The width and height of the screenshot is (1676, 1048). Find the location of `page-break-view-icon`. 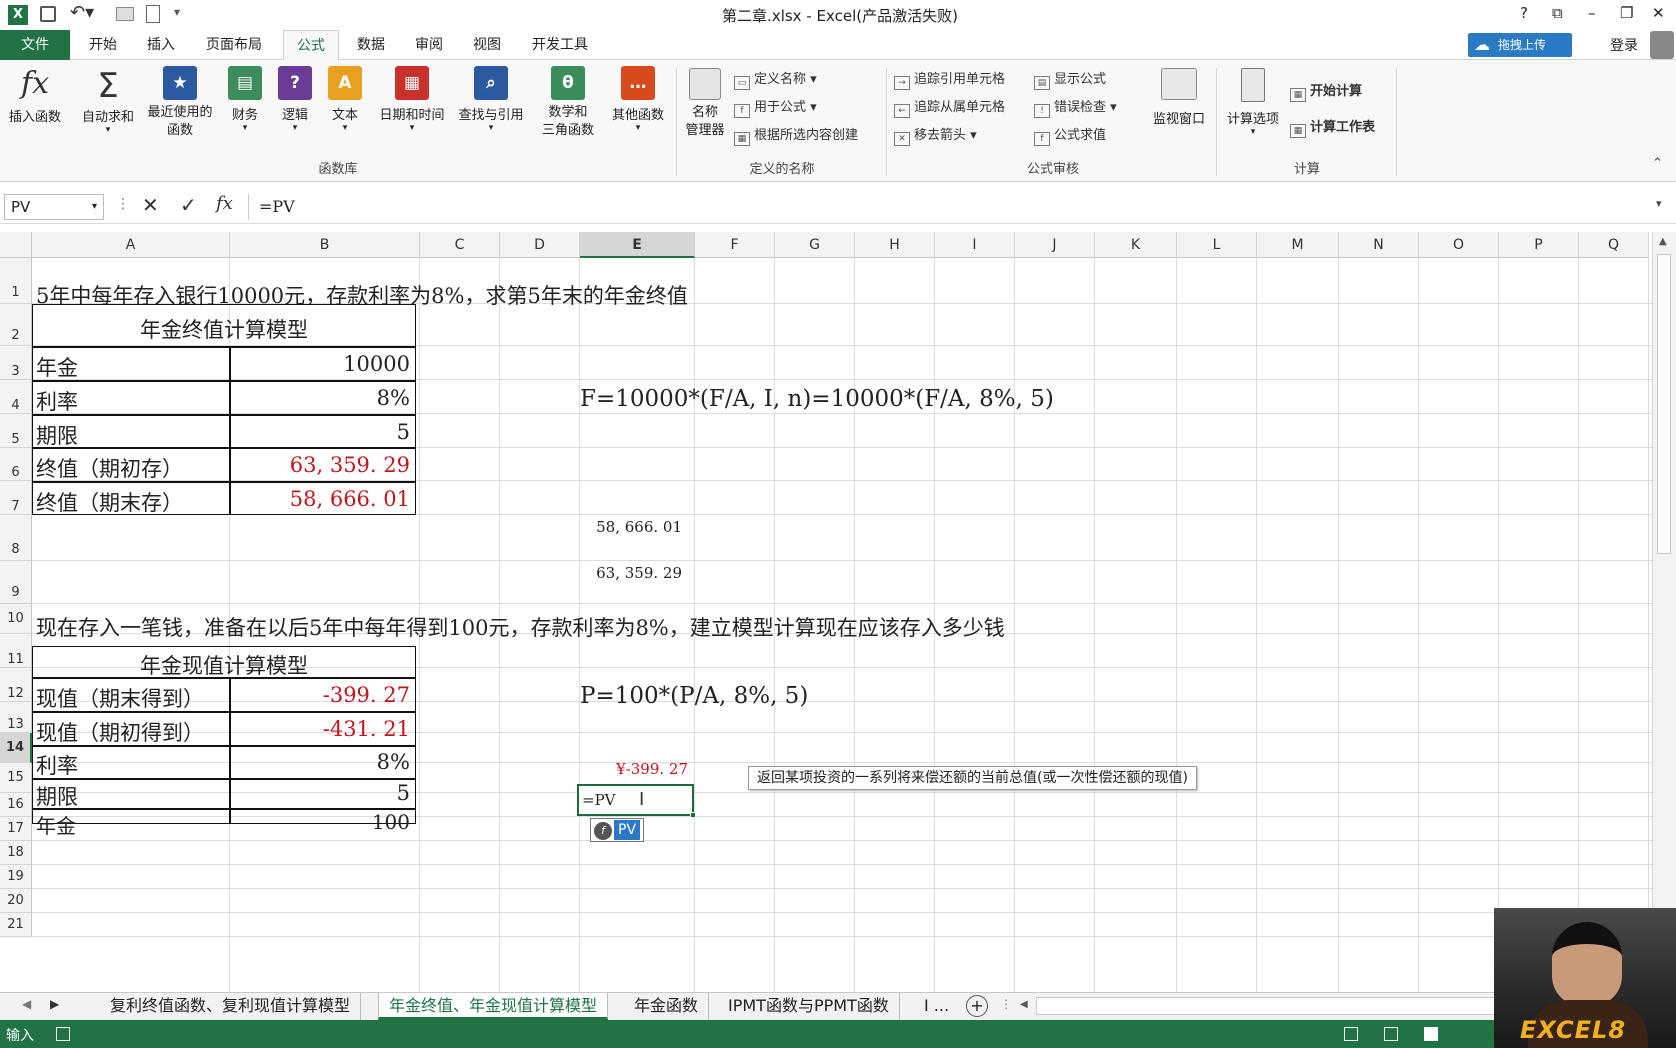

page-break-view-icon is located at coordinates (1431, 1034).